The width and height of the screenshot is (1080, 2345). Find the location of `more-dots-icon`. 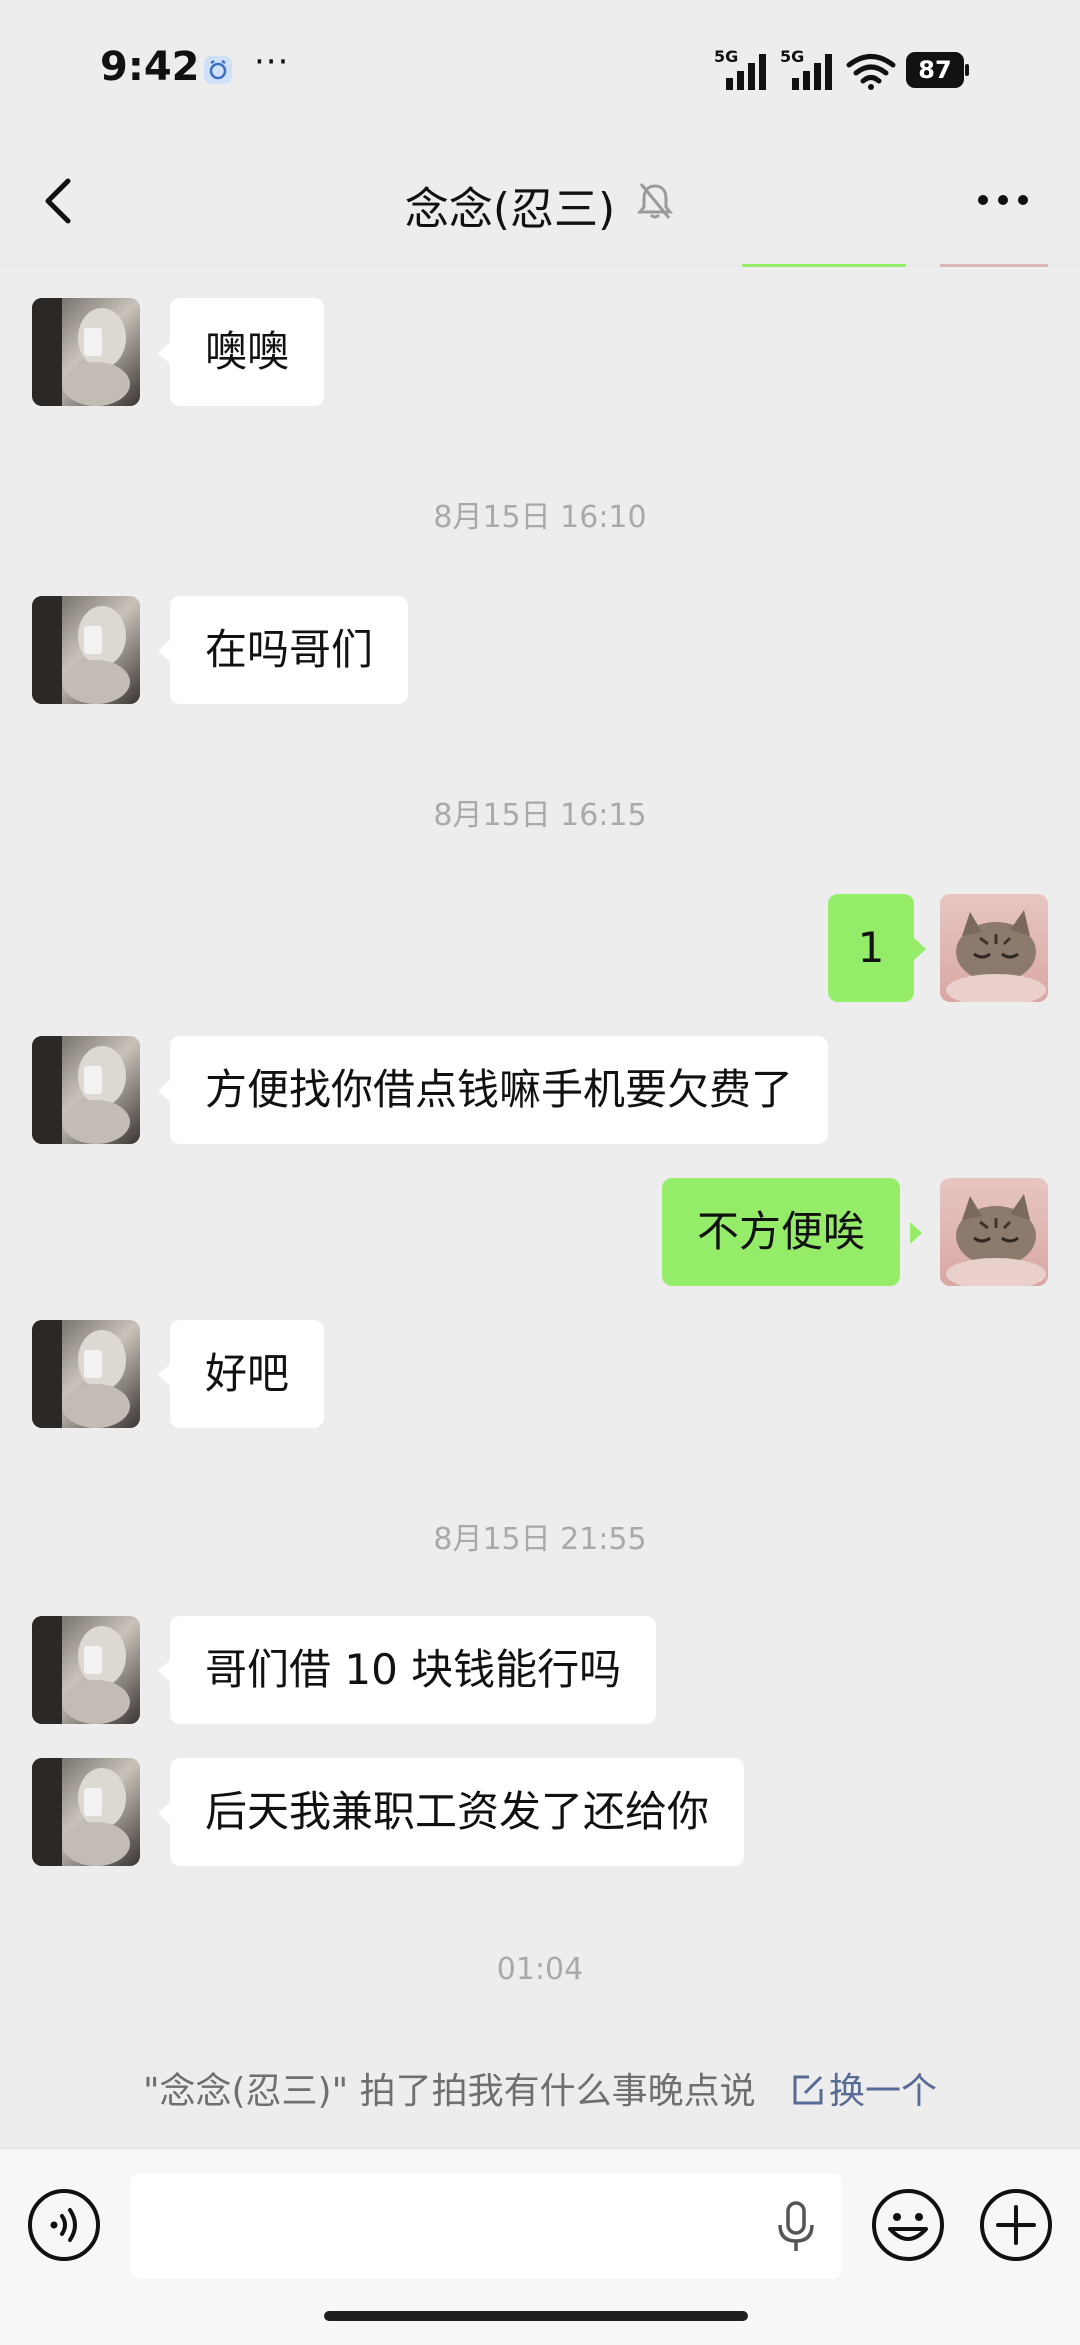

more-dots-icon is located at coordinates (1003, 200).